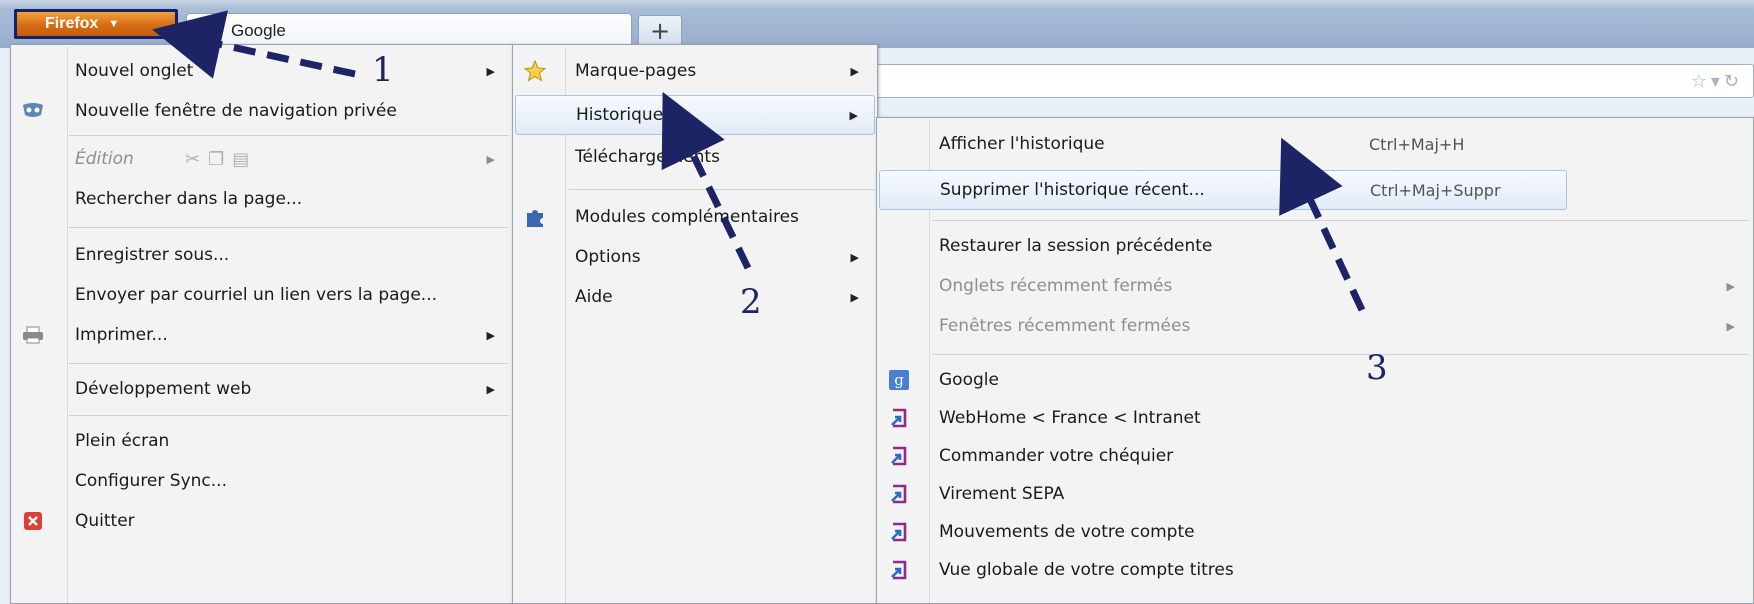 This screenshot has height=604, width=1754. What do you see at coordinates (751, 302) in the screenshot?
I see `annotation-number-2: 2` at bounding box center [751, 302].